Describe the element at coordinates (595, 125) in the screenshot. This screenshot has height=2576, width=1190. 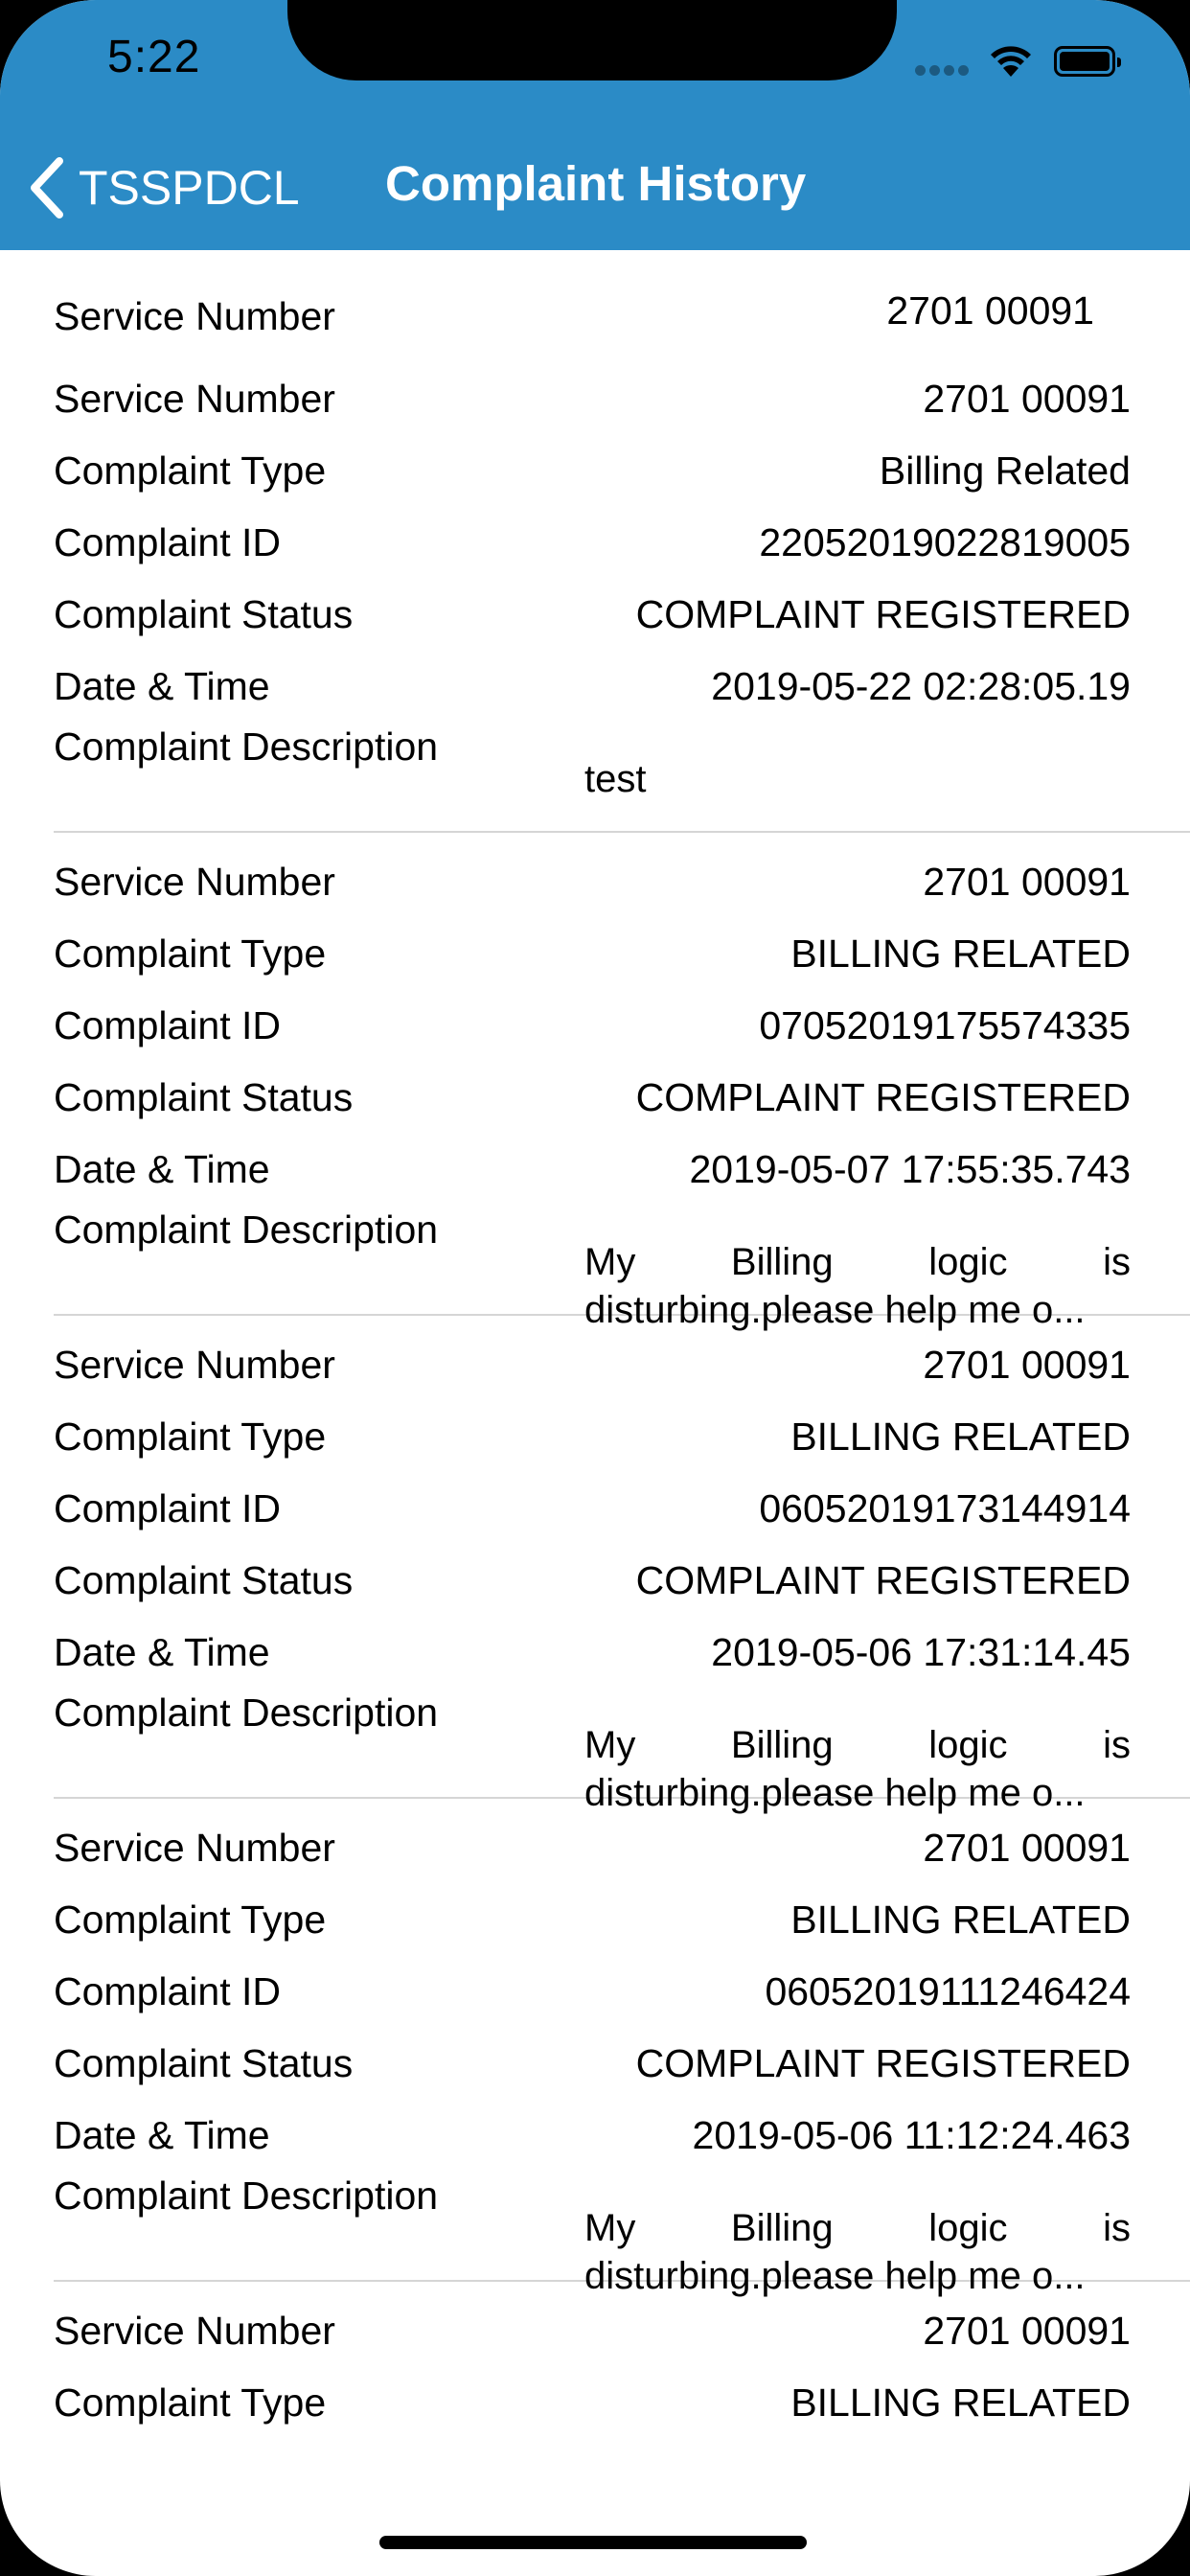
I see `navigation-bar: 5:22 TSSPDCL Complaint History` at that location.